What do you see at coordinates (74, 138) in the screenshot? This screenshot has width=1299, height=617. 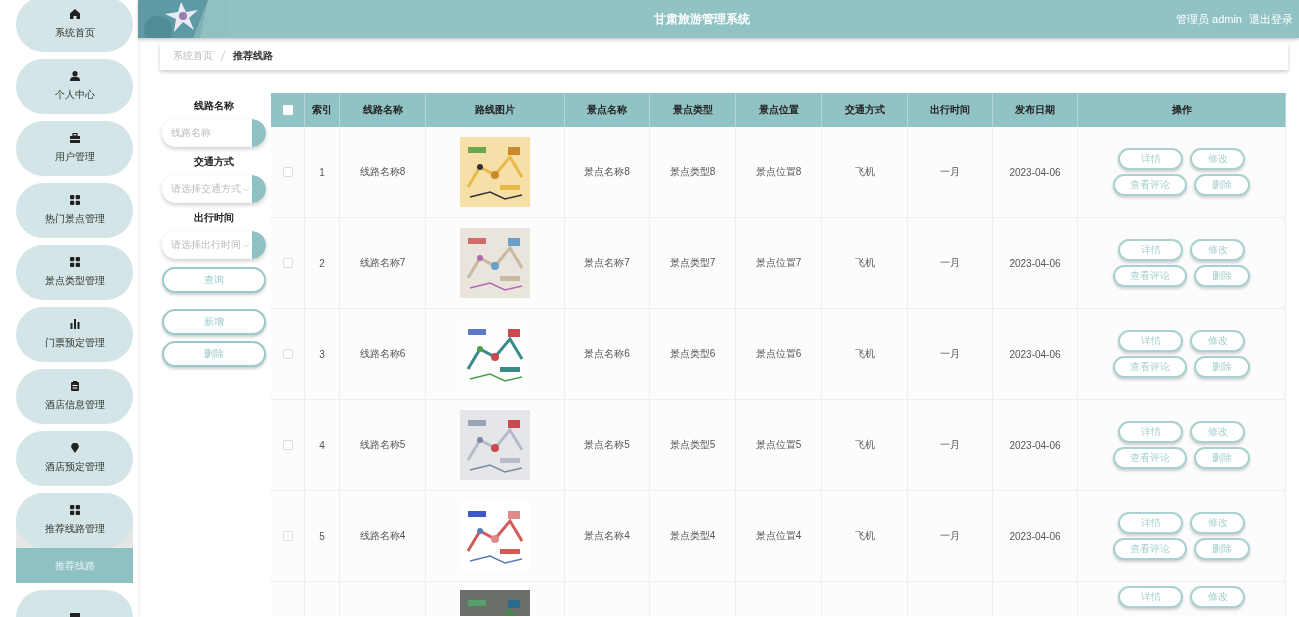 I see `briefcase-icon` at bounding box center [74, 138].